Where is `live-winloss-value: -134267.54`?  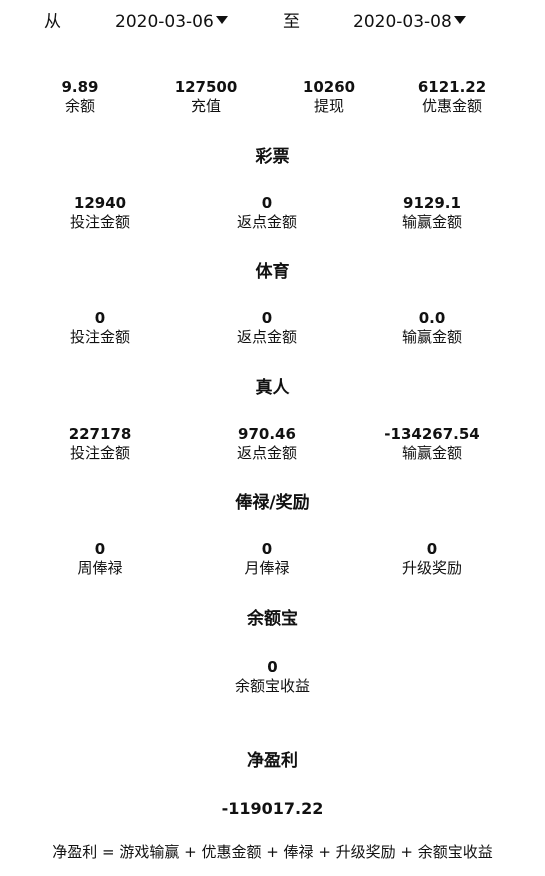
live-winloss-value: -134267.54 is located at coordinates (432, 434).